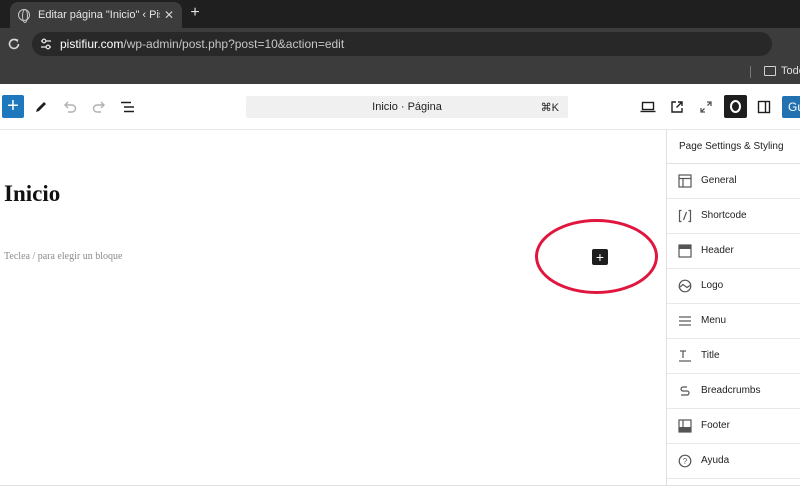 The image size is (800, 500). What do you see at coordinates (733, 147) in the screenshot?
I see `sidebar-title: Page Settings & Styling` at bounding box center [733, 147].